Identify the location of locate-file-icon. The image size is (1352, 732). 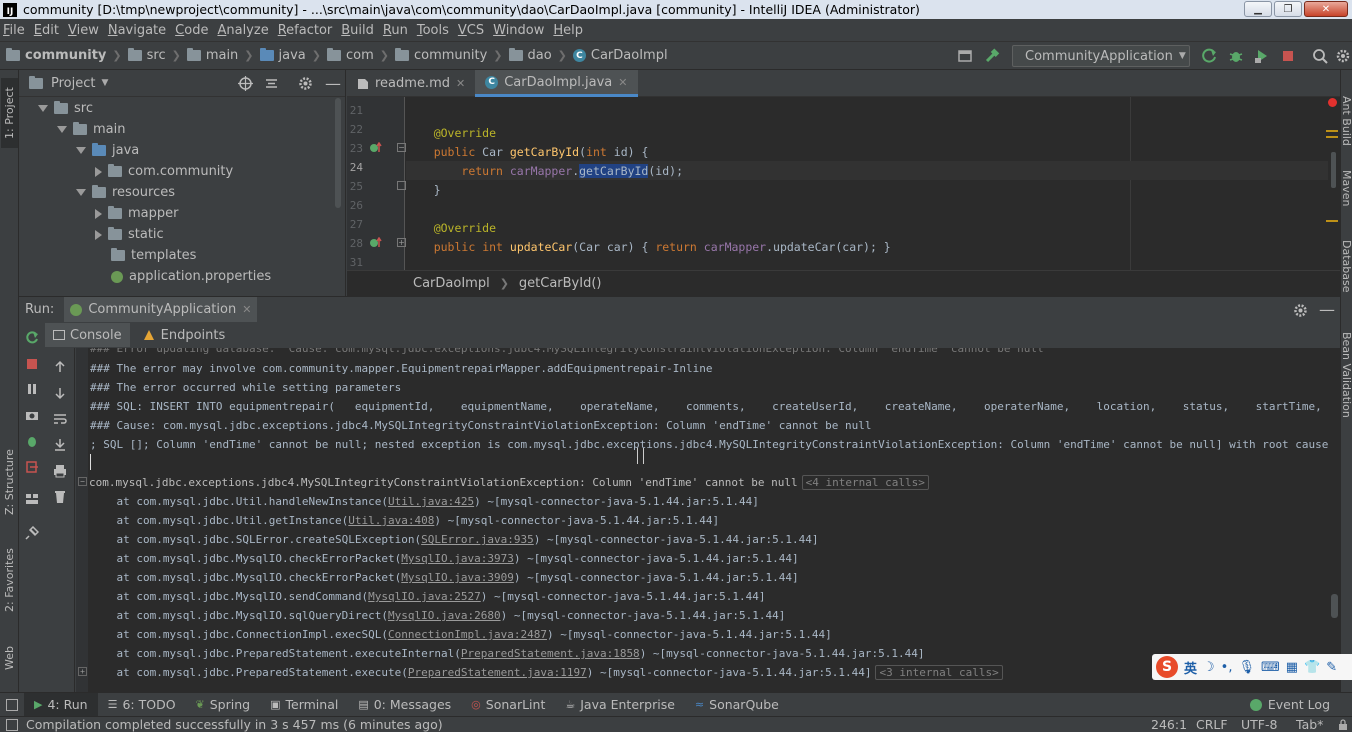
(245, 83).